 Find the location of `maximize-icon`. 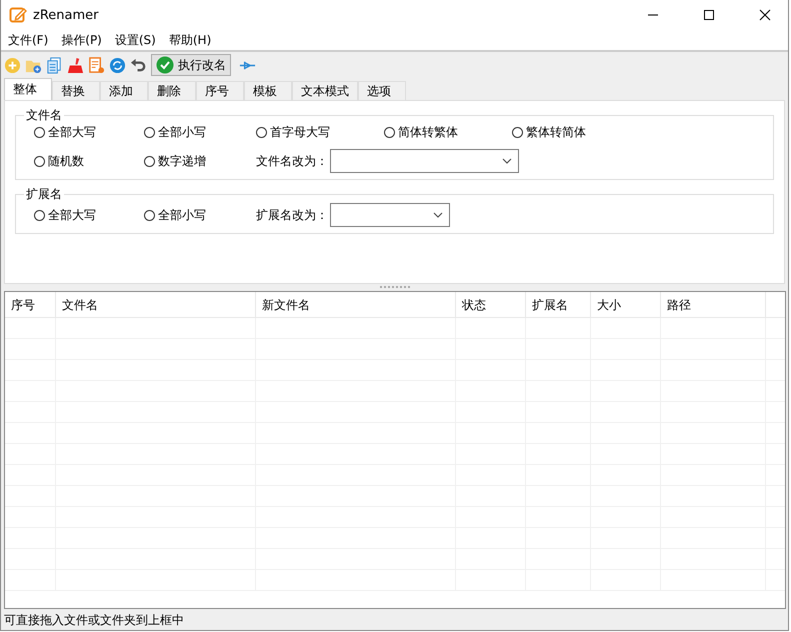

maximize-icon is located at coordinates (709, 15).